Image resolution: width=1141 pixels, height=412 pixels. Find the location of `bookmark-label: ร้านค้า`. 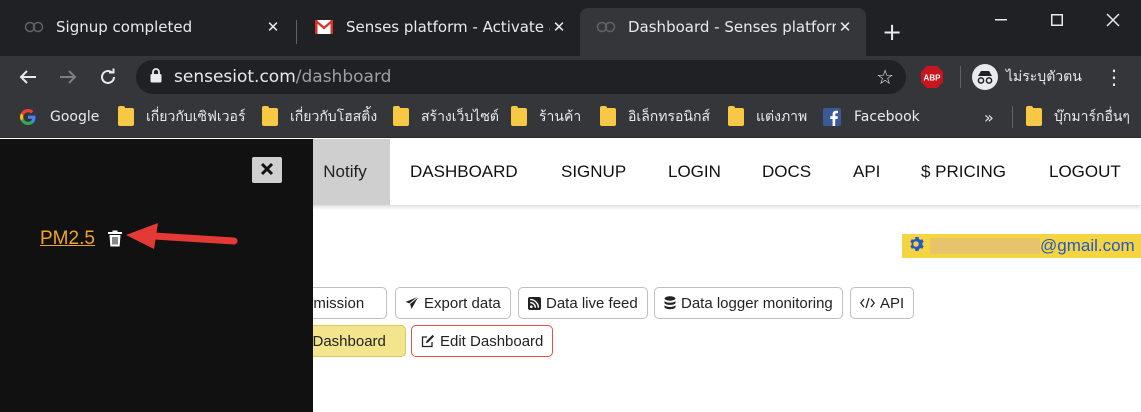

bookmark-label: ร้านค้า is located at coordinates (560, 117).